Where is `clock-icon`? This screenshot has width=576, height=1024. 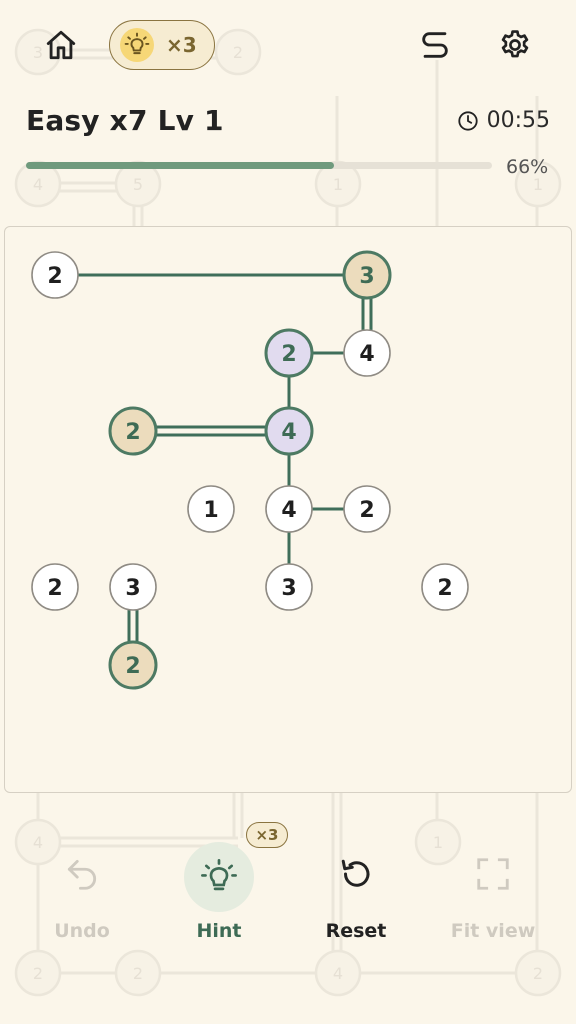
clock-icon is located at coordinates (467, 120).